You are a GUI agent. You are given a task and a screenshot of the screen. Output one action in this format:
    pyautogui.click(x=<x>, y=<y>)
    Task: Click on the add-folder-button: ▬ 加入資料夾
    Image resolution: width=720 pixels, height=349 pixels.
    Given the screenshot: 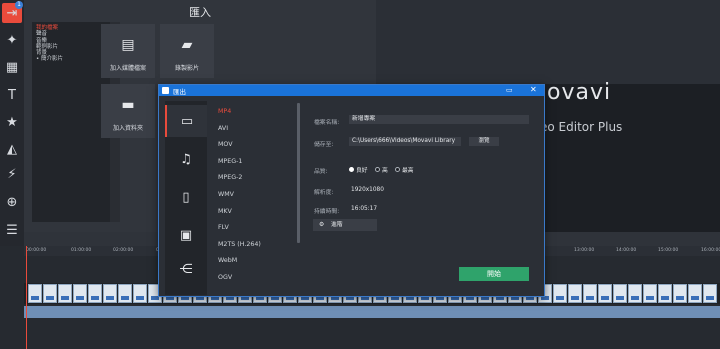 What is the action you would take?
    pyautogui.click(x=128, y=111)
    